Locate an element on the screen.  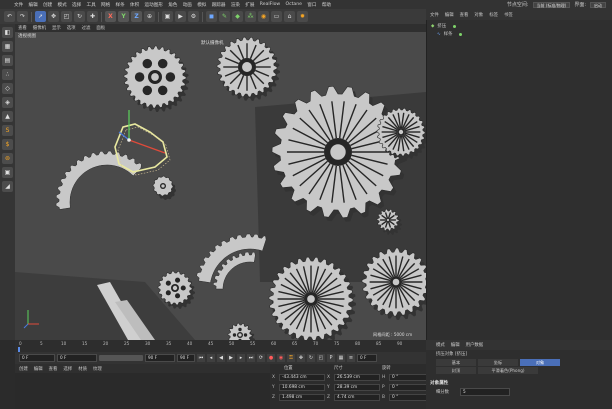
size-x-field: 26.539 cm is located at coordinates (357, 377).